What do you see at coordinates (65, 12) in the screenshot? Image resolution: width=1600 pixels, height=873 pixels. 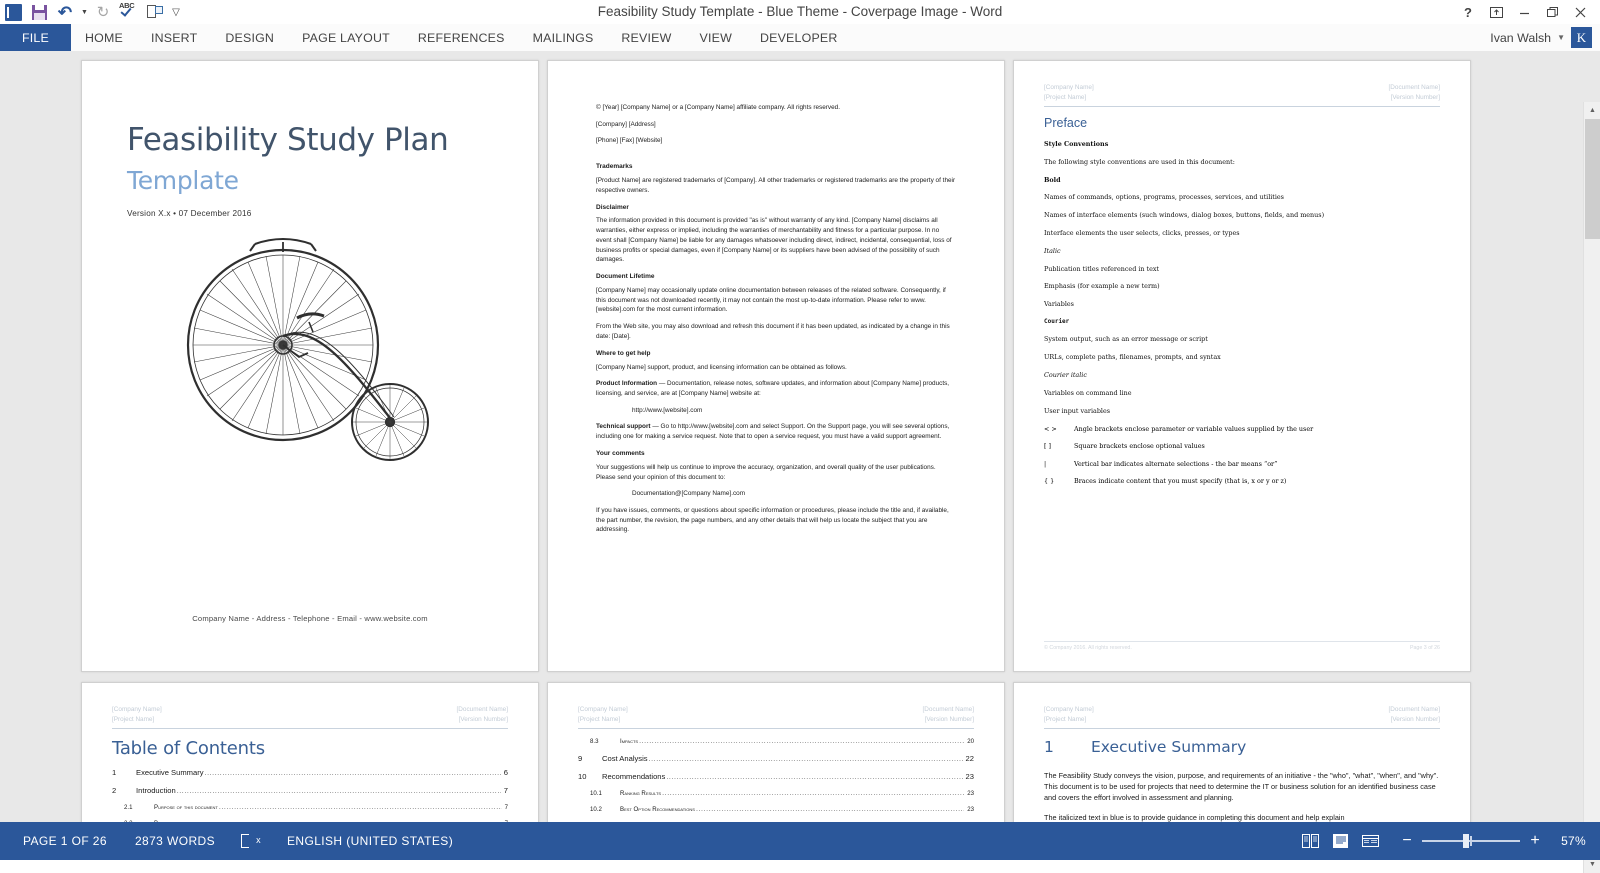 I see `undo-icon: ↶` at bounding box center [65, 12].